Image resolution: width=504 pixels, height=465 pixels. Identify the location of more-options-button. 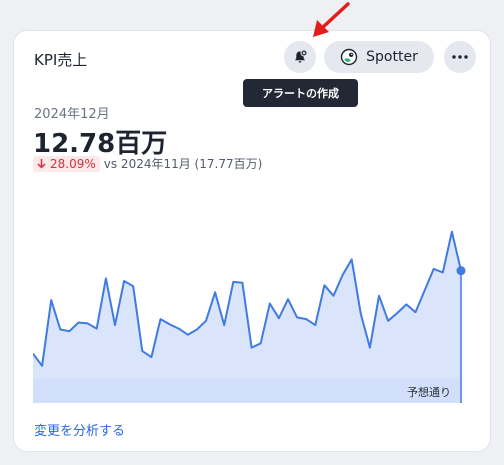
(460, 57).